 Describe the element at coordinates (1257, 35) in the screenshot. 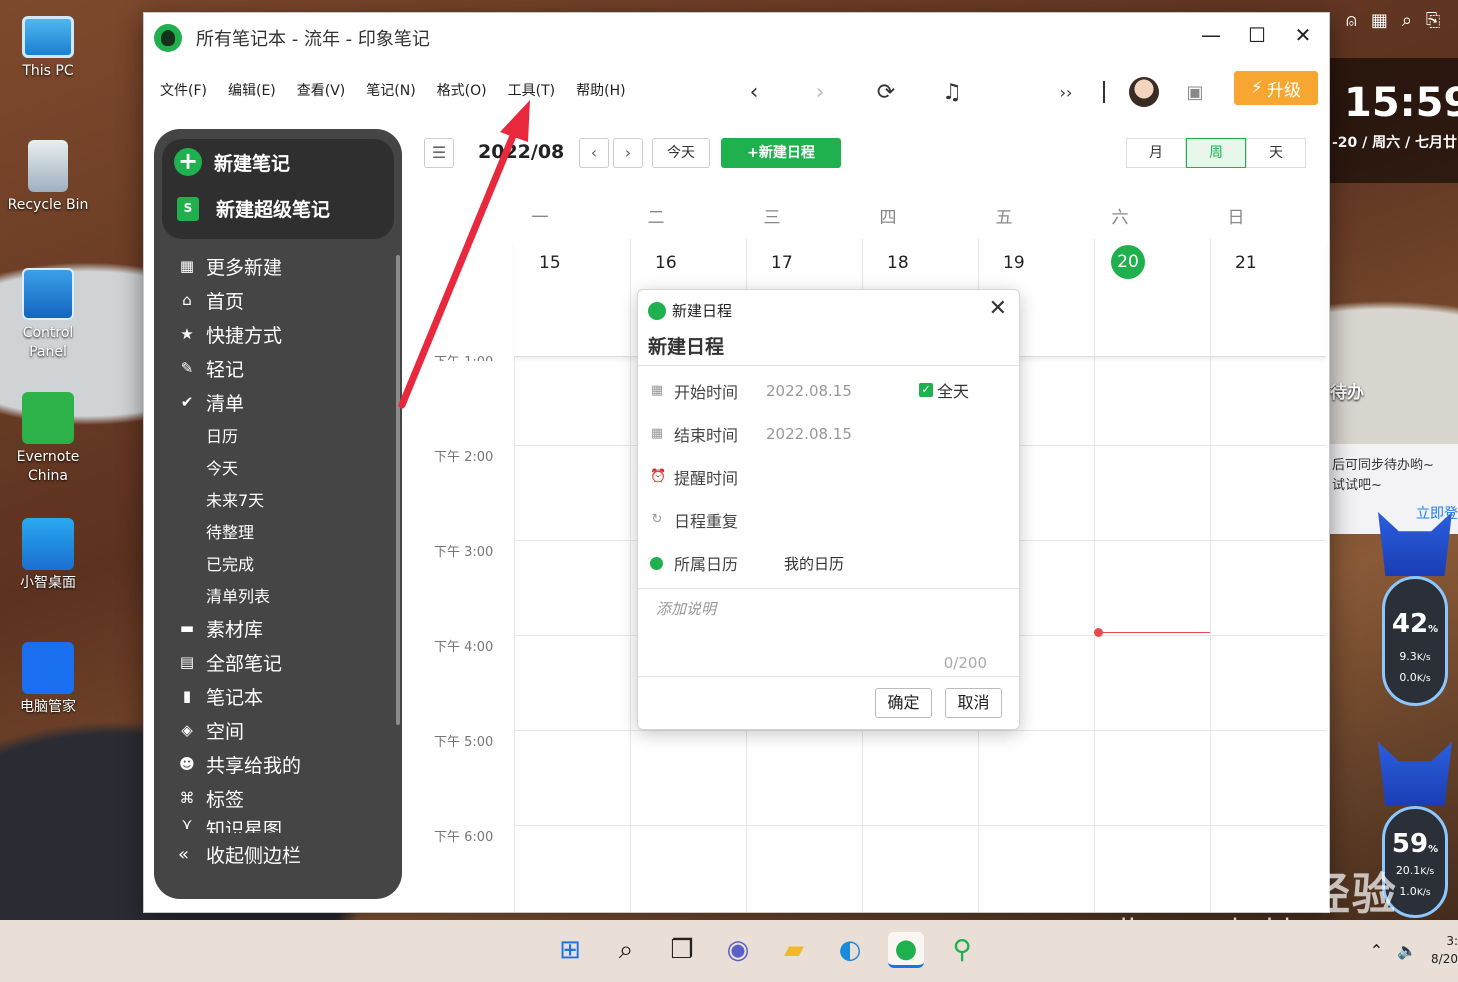

I see `maximize-button: ☐` at that location.